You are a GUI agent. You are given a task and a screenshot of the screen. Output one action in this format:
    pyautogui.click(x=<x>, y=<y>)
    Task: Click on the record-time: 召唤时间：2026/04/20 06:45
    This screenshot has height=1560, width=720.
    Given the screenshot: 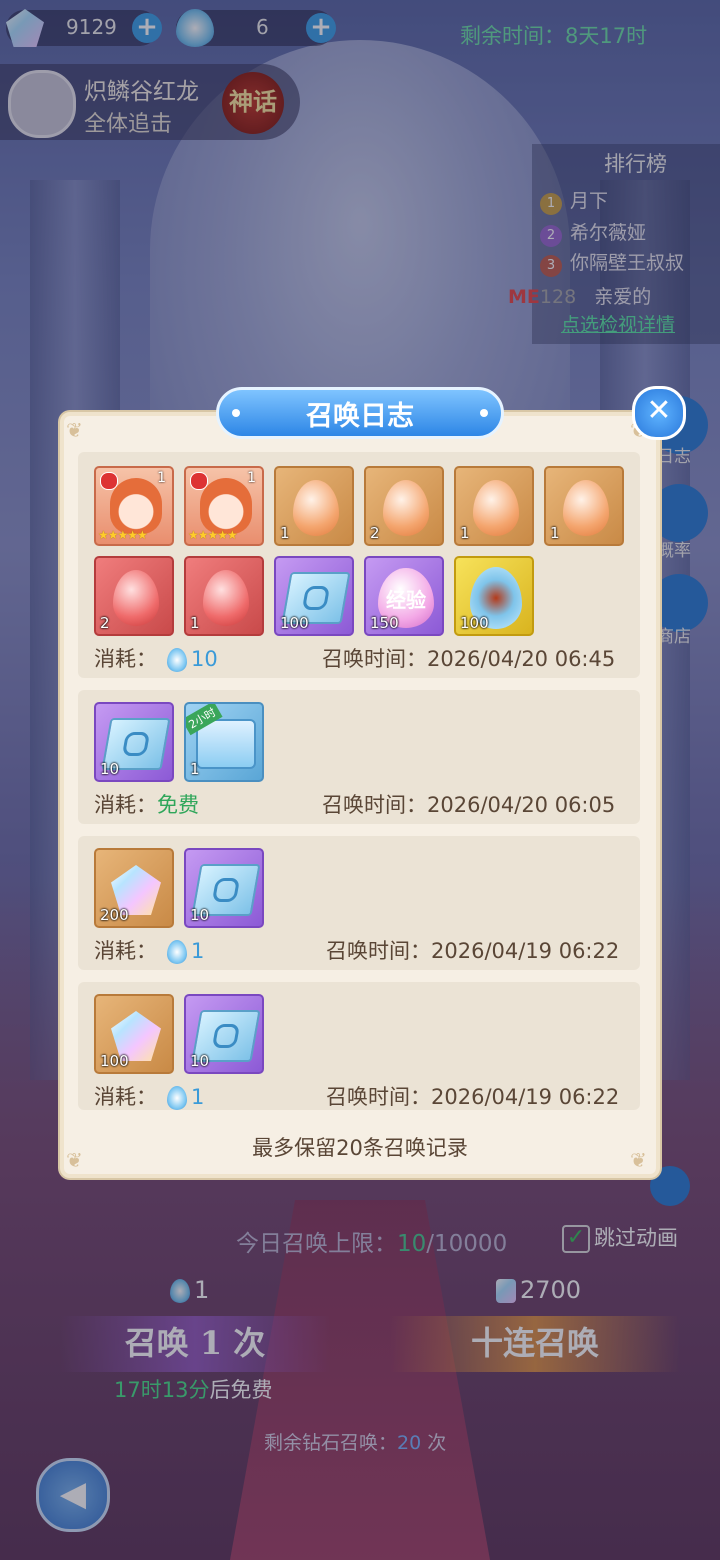 What is the action you would take?
    pyautogui.click(x=468, y=658)
    